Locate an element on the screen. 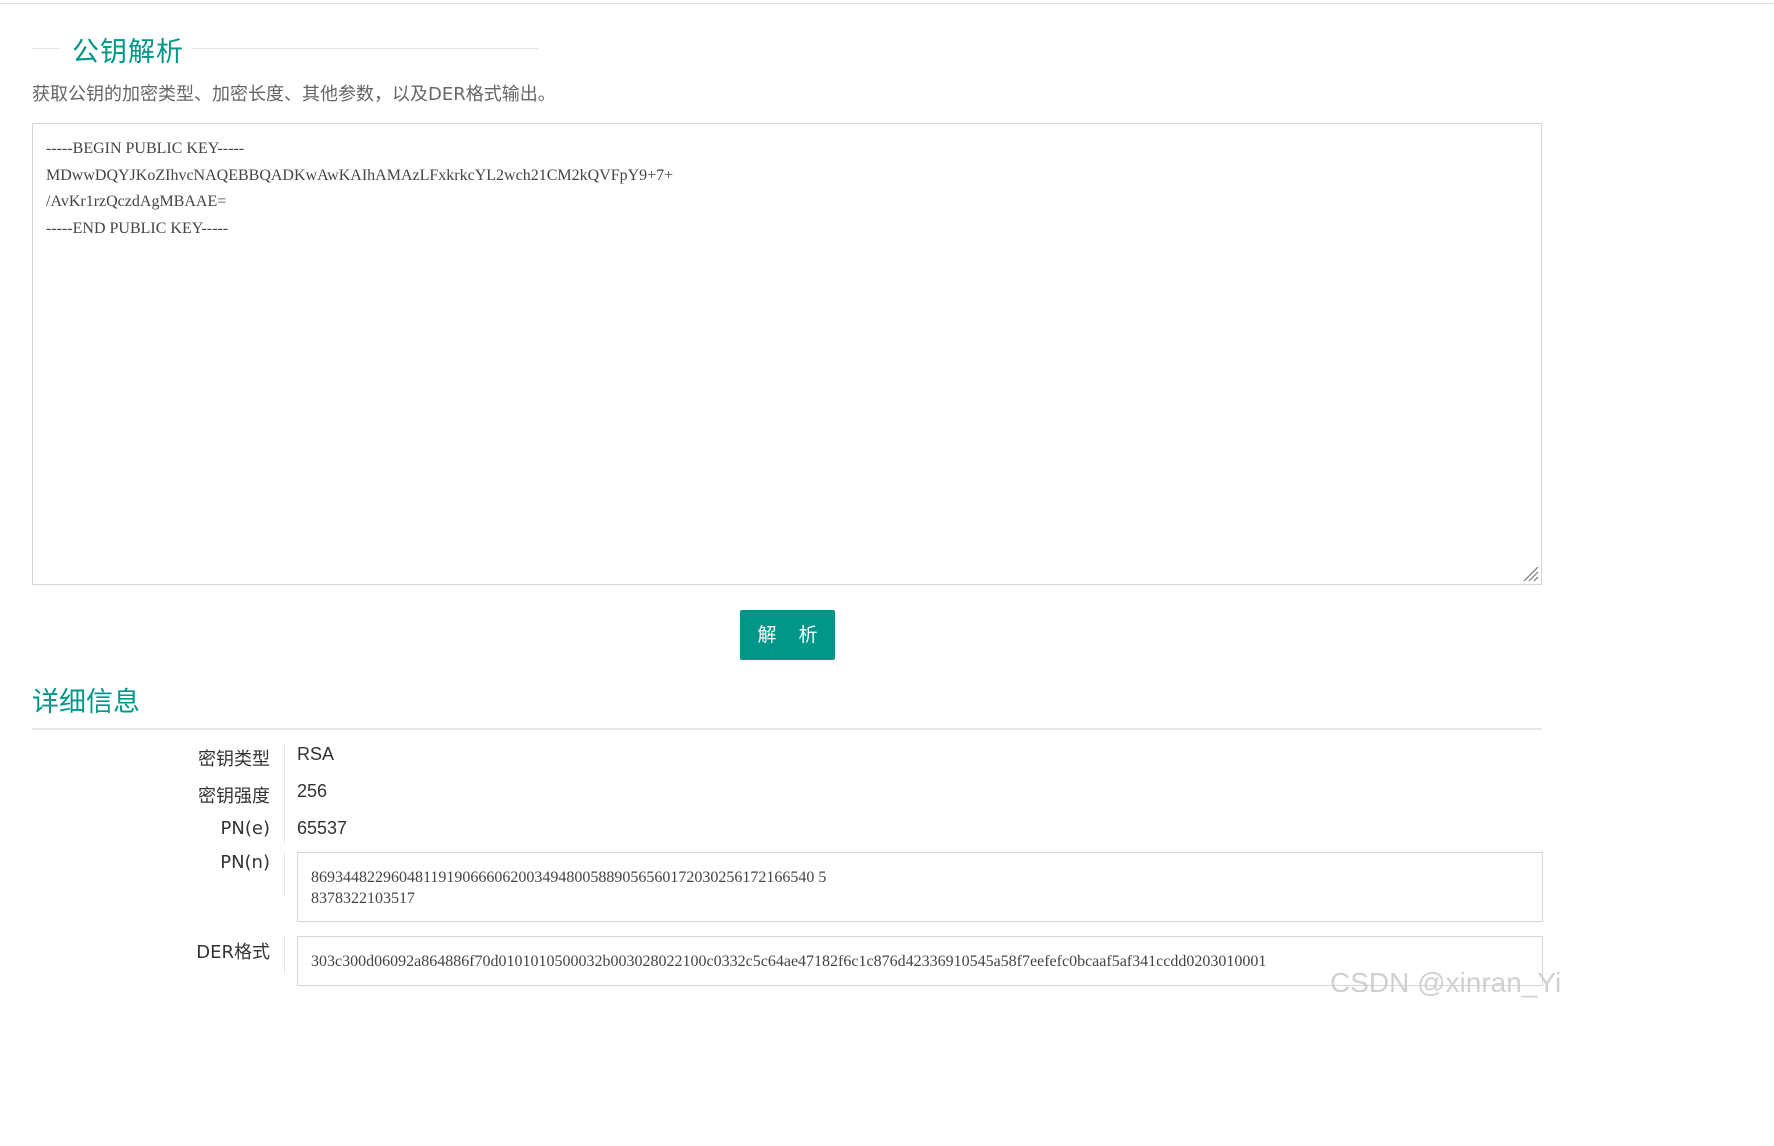  watermark: CSDN @xinran_Yi is located at coordinates (1446, 982).